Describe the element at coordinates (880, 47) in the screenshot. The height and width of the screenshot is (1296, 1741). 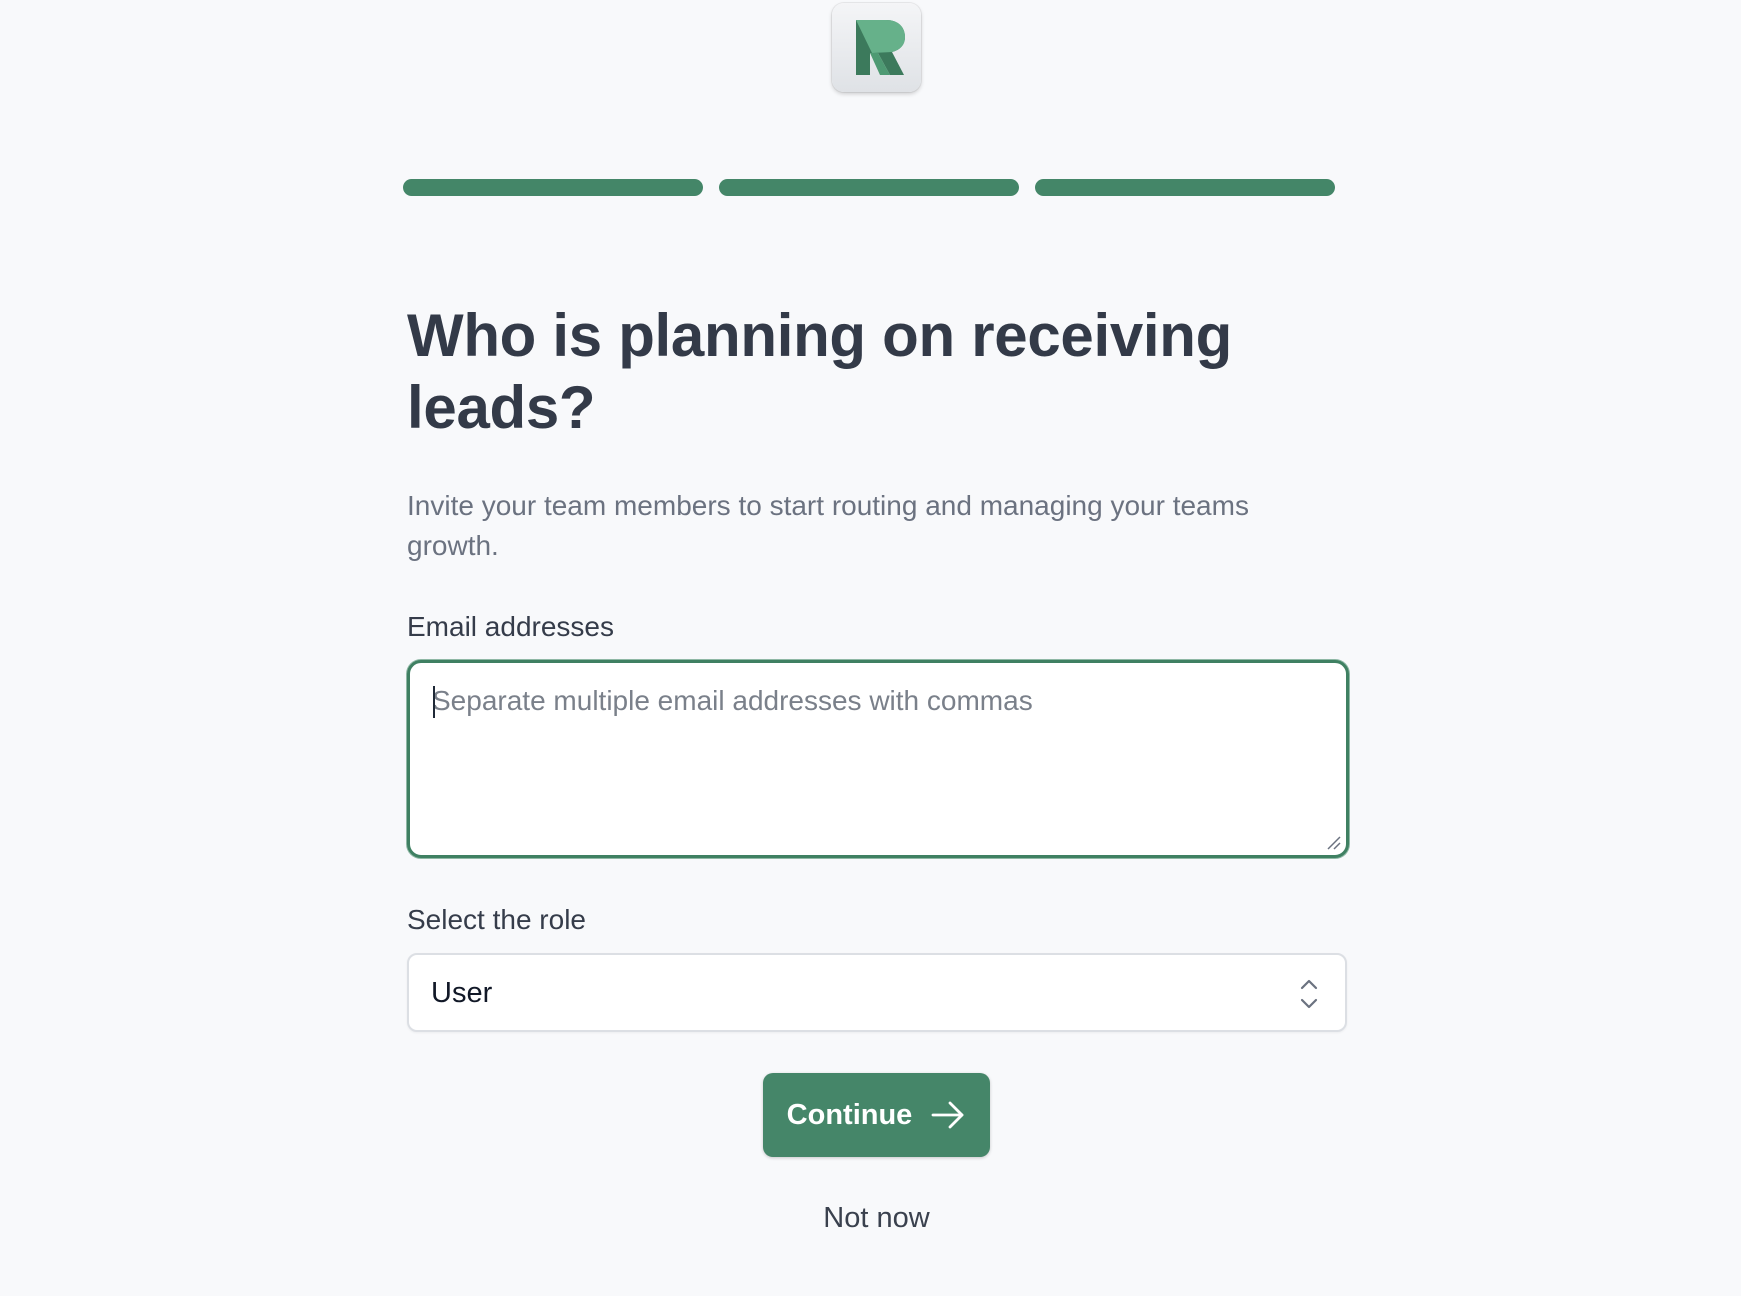
I see `r-logo-icon` at that location.